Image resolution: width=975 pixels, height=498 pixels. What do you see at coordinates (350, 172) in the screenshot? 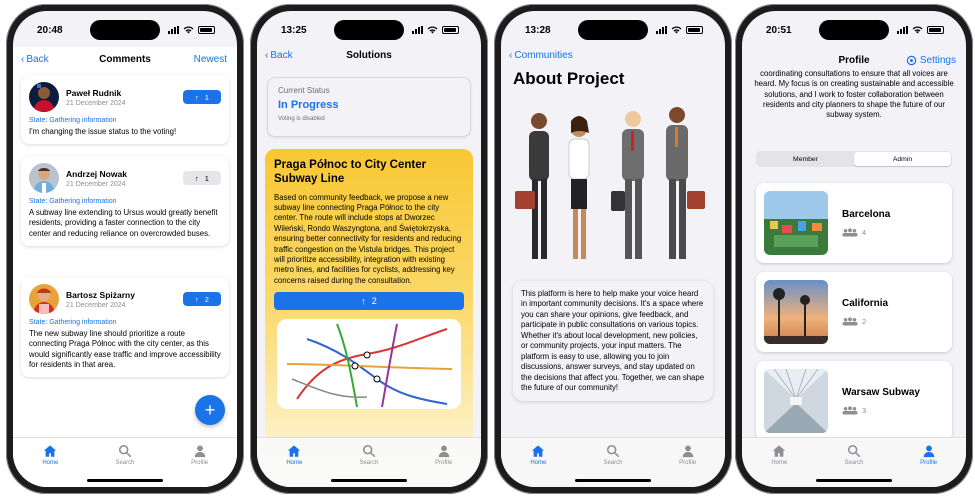
I see `solution-title: Praga Północ to City Center Subway Line` at bounding box center [350, 172].